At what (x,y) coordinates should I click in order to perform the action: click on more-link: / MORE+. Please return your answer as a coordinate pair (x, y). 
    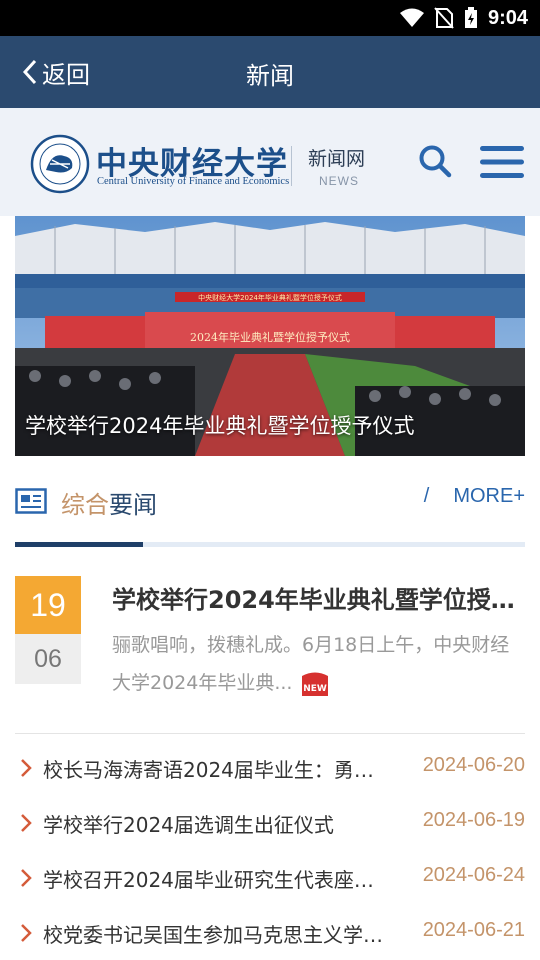
    Looking at the image, I should click on (474, 496).